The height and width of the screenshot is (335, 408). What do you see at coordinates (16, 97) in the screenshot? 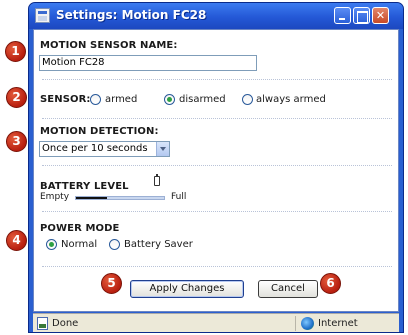
I see `callout-2: 2` at bounding box center [16, 97].